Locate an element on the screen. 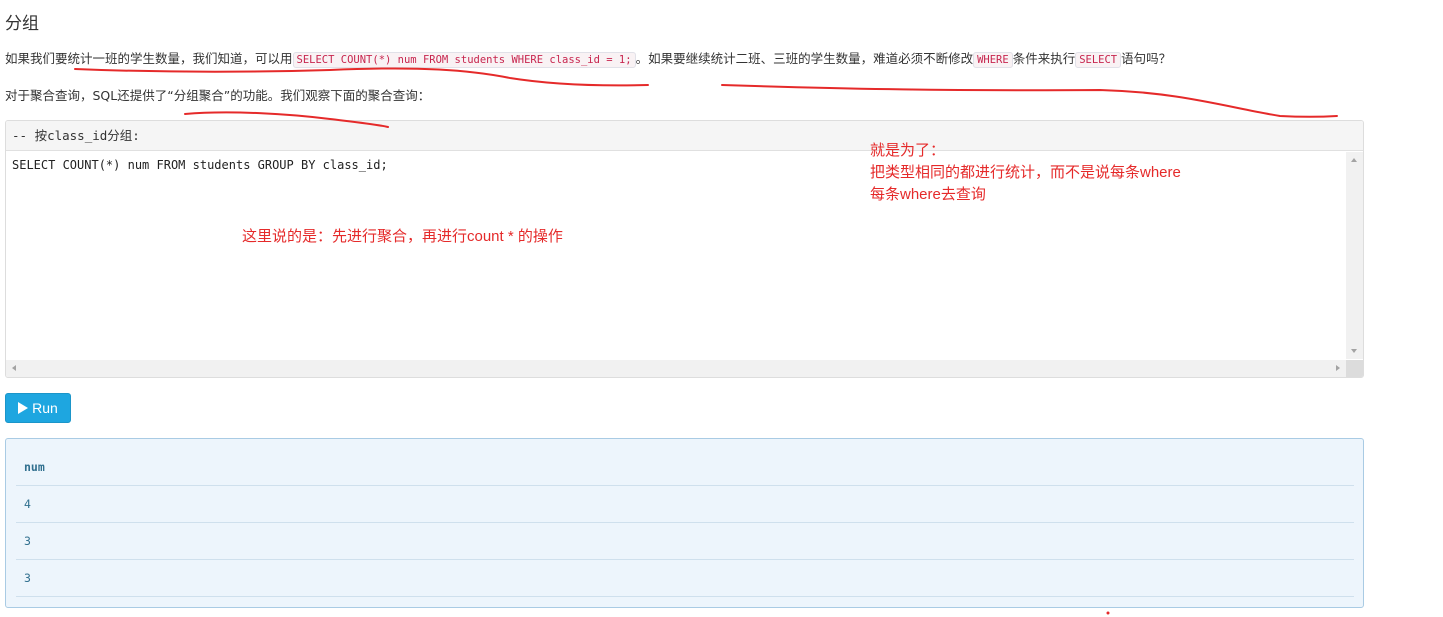 The image size is (1443, 617). run-button: Run is located at coordinates (38, 408).